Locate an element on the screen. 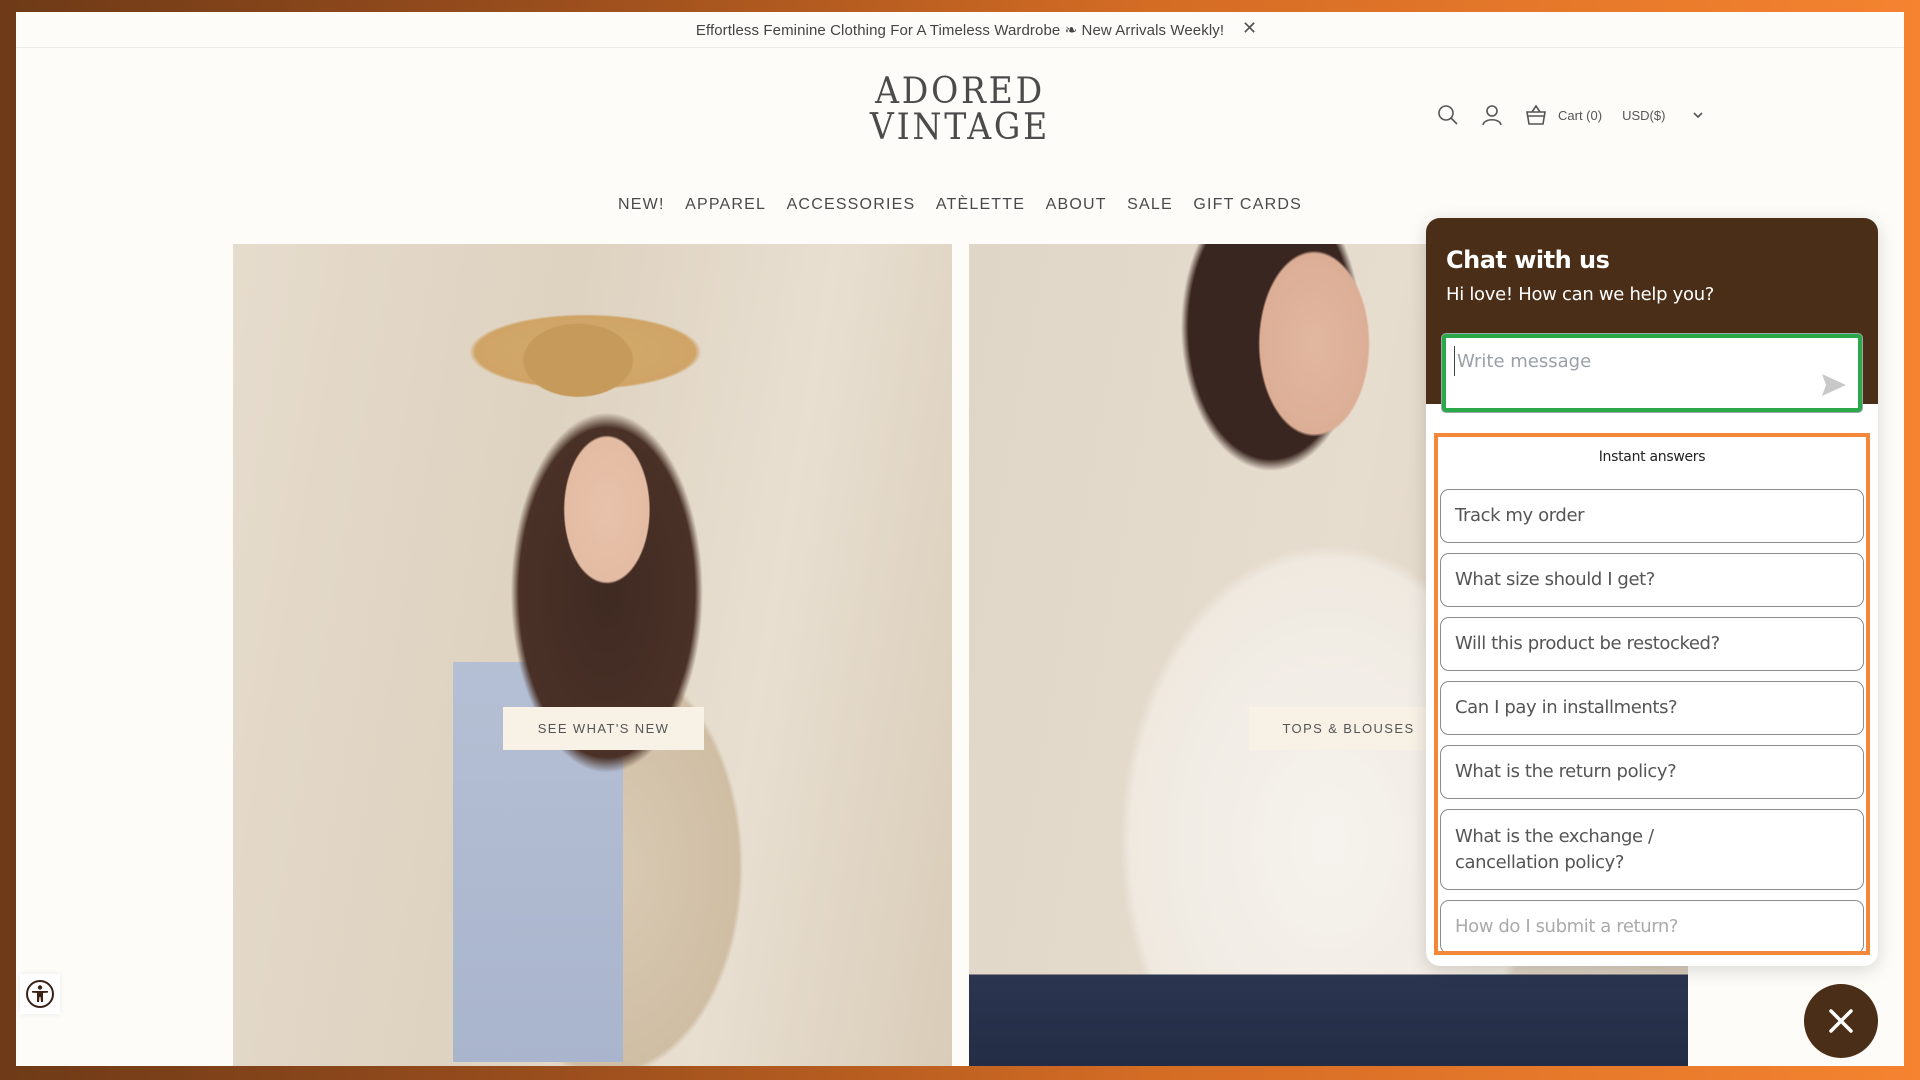  see-whats-new-button: SEE WHAT'S NEW is located at coordinates (603, 728).